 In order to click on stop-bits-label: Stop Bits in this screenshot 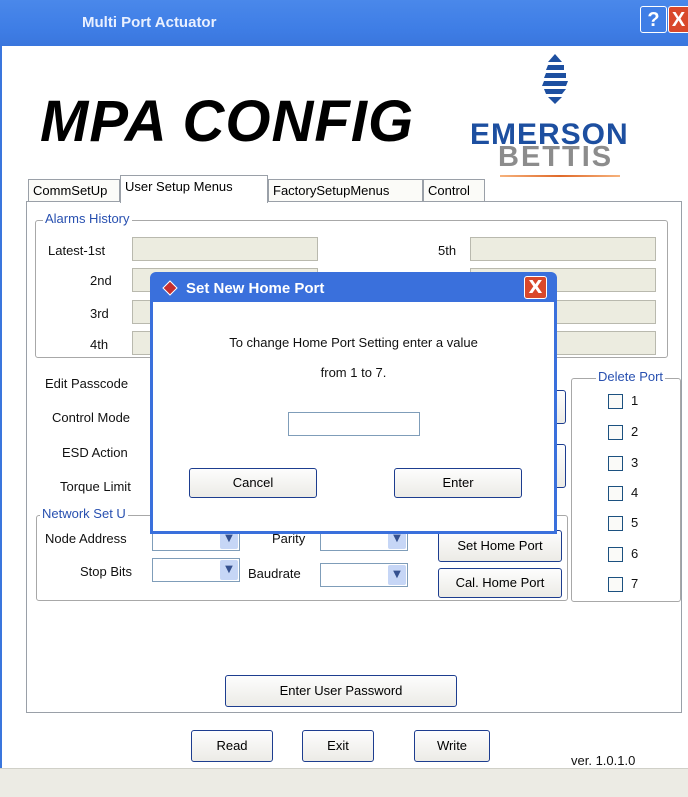, I will do `click(106, 571)`.